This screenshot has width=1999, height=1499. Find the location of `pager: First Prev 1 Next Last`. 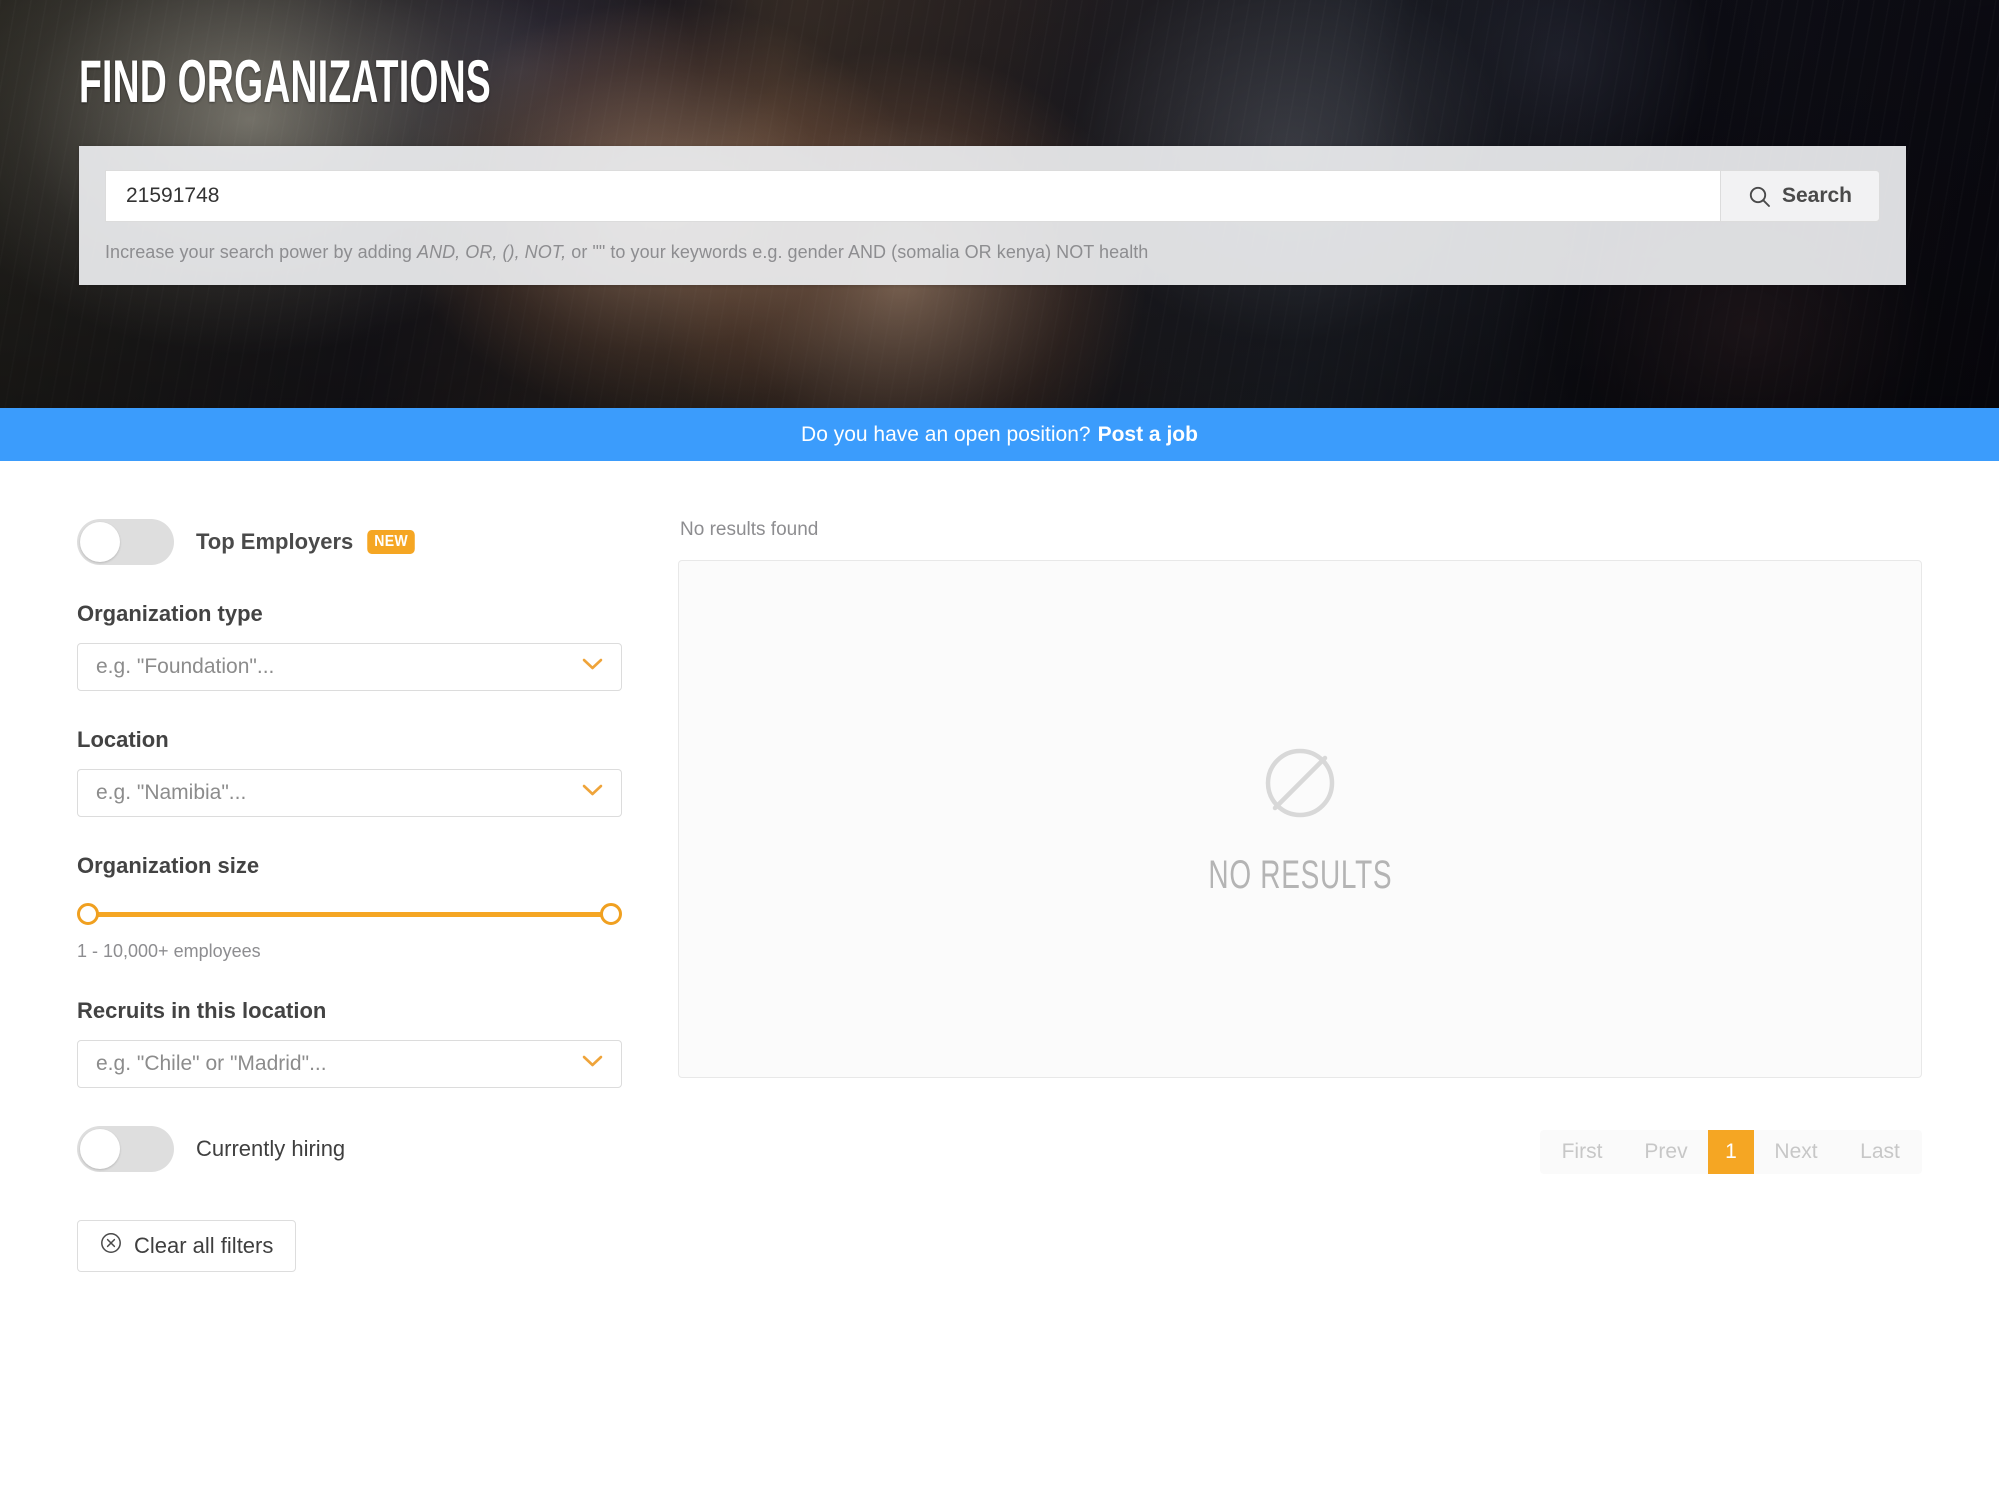

pager: First Prev 1 Next Last is located at coordinates (1731, 1152).